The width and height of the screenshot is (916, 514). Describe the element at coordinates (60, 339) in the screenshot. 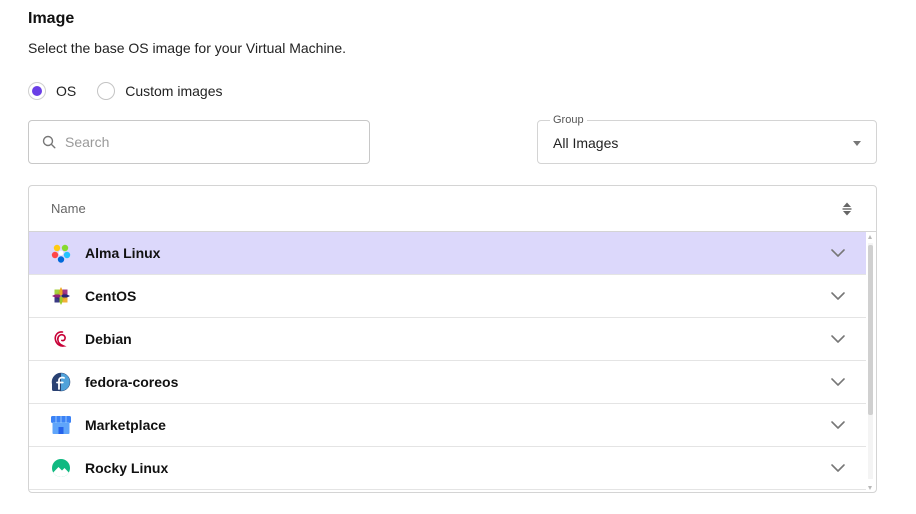

I see `debian-logo-icon` at that location.